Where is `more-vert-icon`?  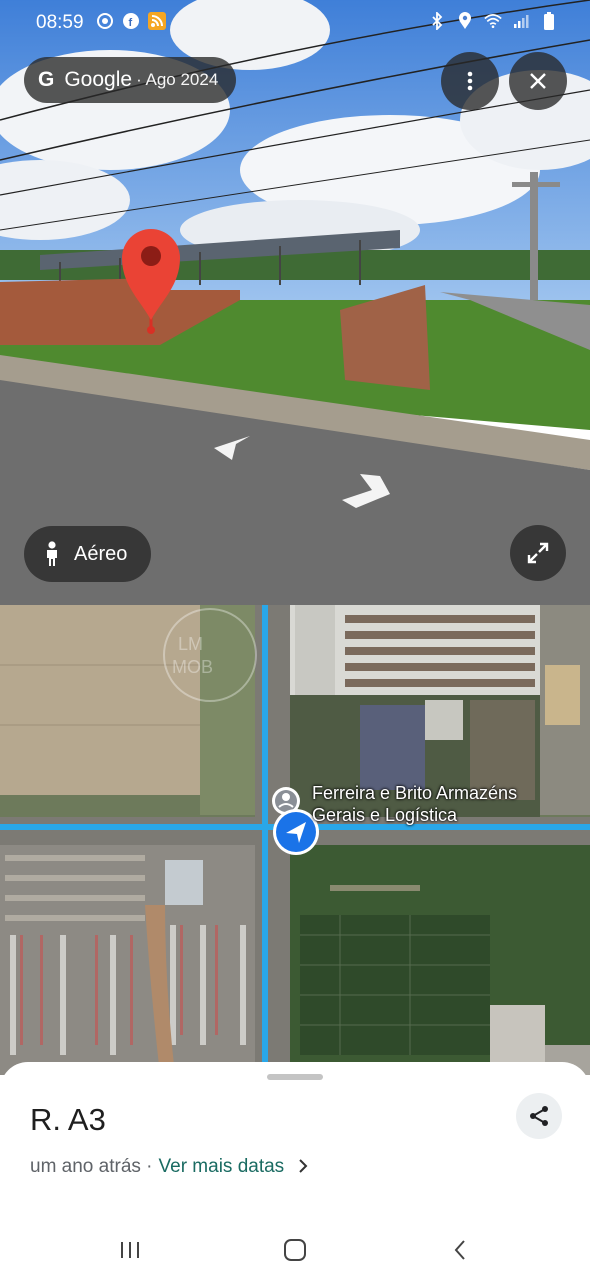 more-vert-icon is located at coordinates (470, 81).